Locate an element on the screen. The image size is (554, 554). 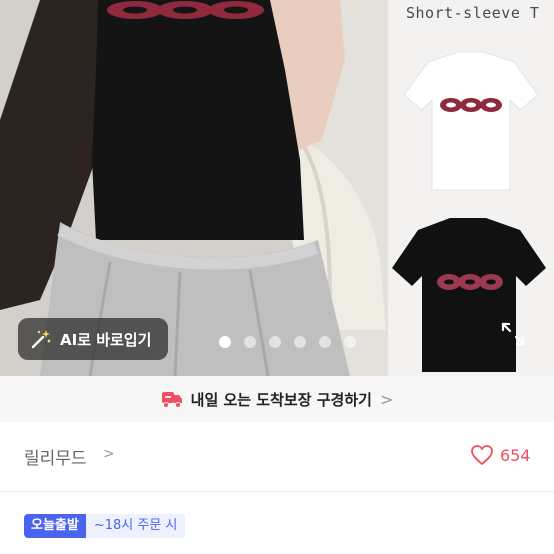
magic-wand-icon is located at coordinates (41, 339).